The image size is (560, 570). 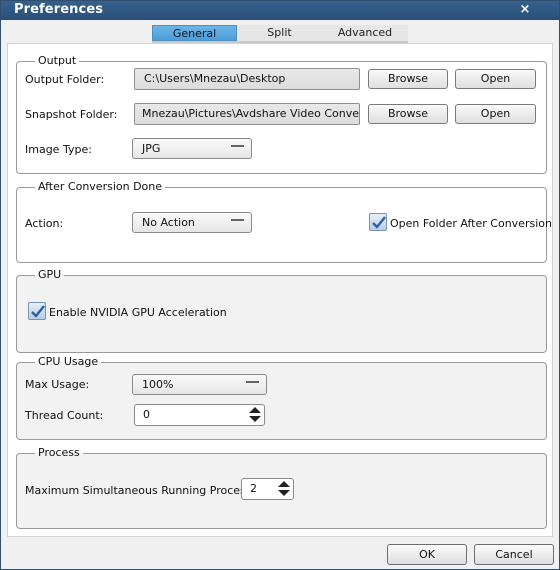 I want to click on cpu-usage-group: CPU Usage, so click(x=281, y=397).